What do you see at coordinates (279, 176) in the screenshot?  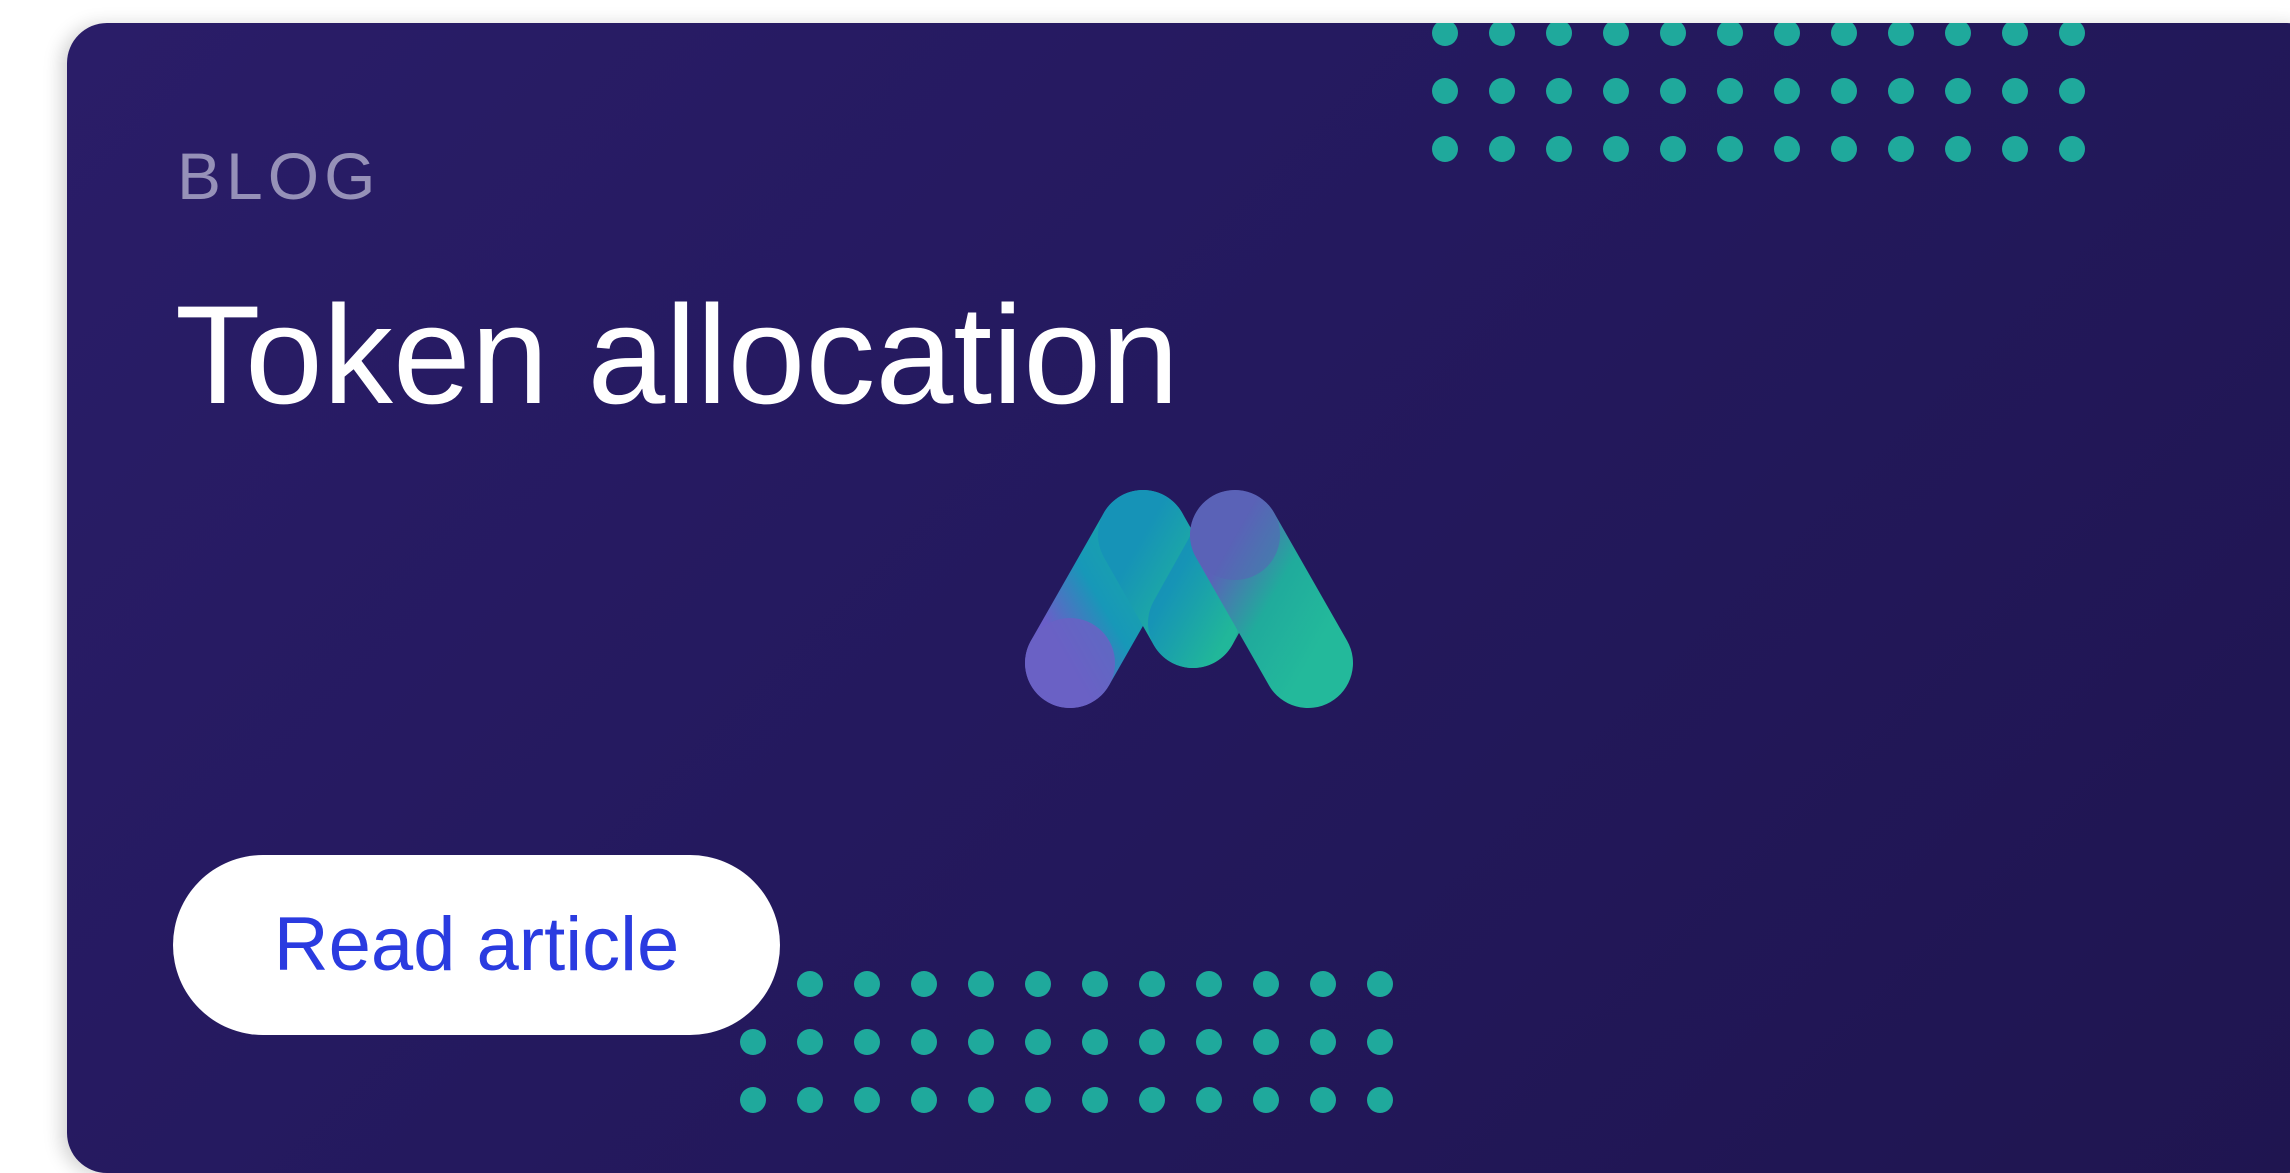 I see `category-label: BLOG` at bounding box center [279, 176].